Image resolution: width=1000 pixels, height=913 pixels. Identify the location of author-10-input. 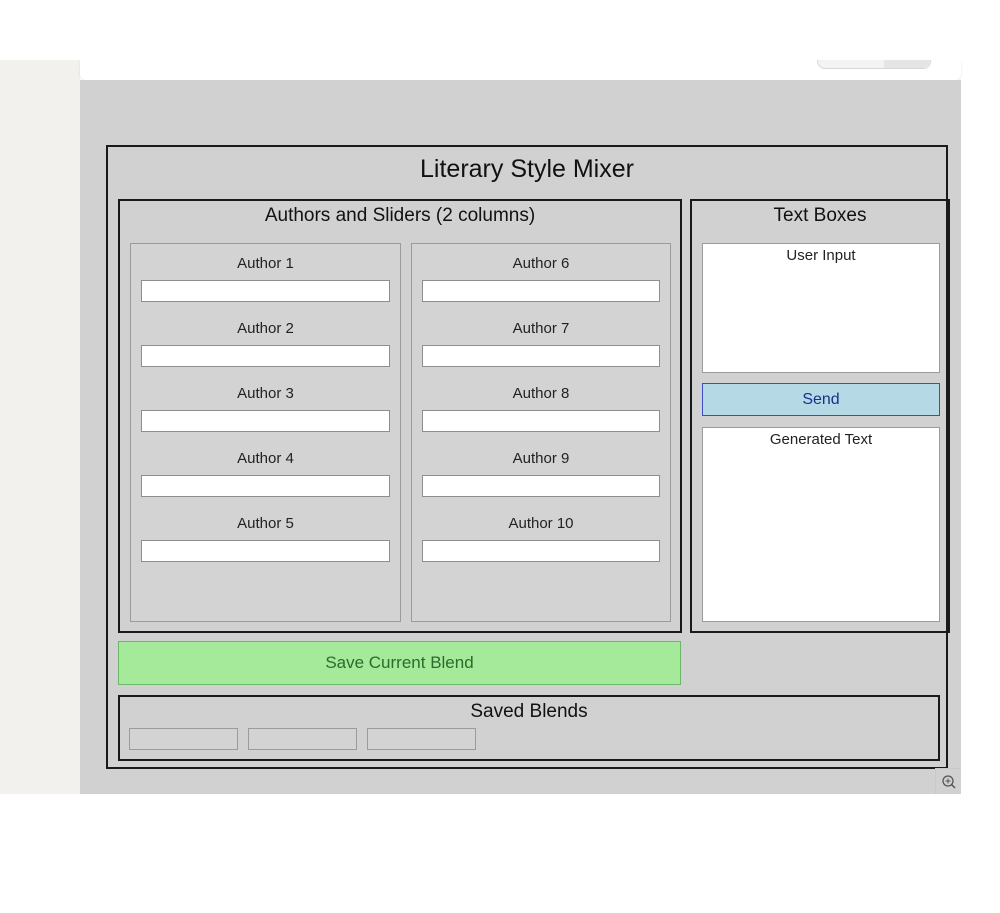
(541, 551).